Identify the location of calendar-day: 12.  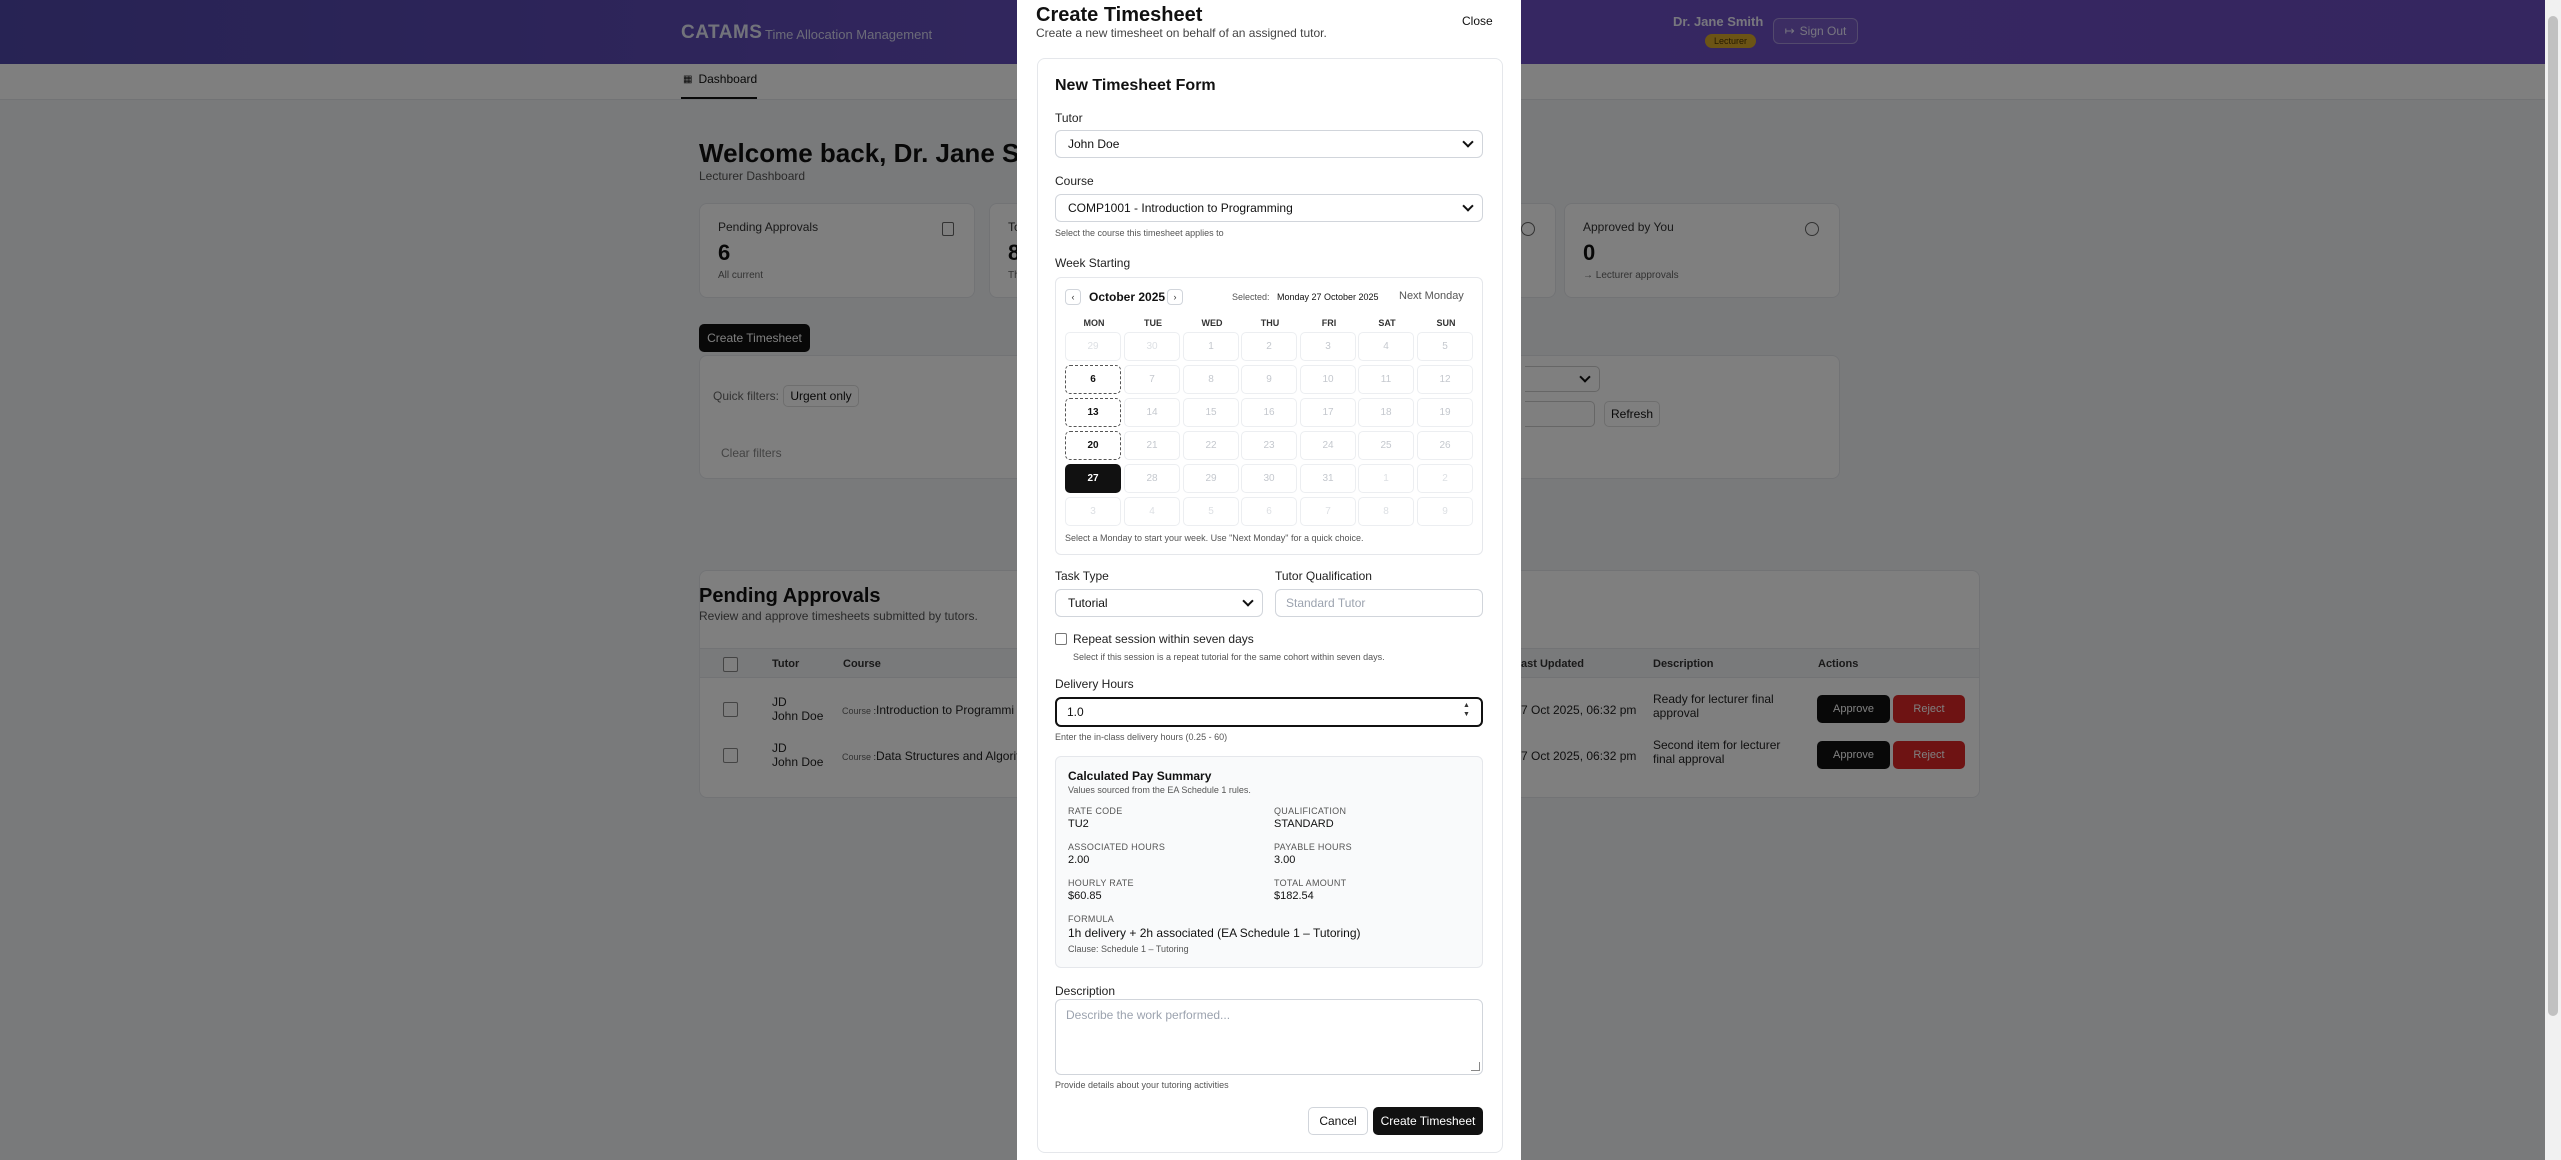
(1445, 379).